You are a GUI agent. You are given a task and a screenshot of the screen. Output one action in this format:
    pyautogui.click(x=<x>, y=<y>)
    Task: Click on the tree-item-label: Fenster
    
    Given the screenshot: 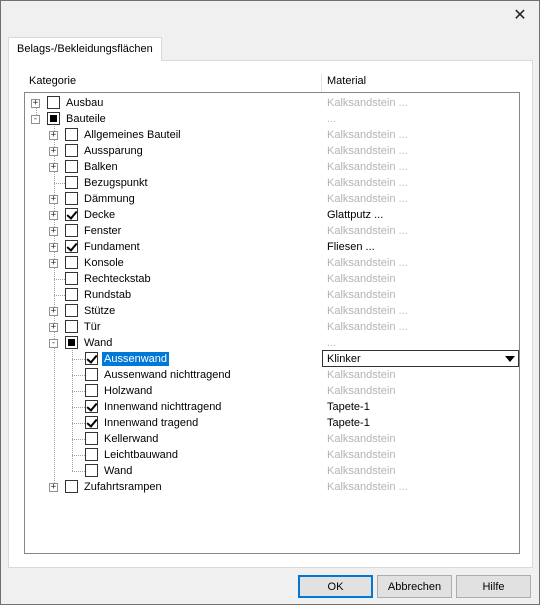 What is the action you would take?
    pyautogui.click(x=102, y=231)
    